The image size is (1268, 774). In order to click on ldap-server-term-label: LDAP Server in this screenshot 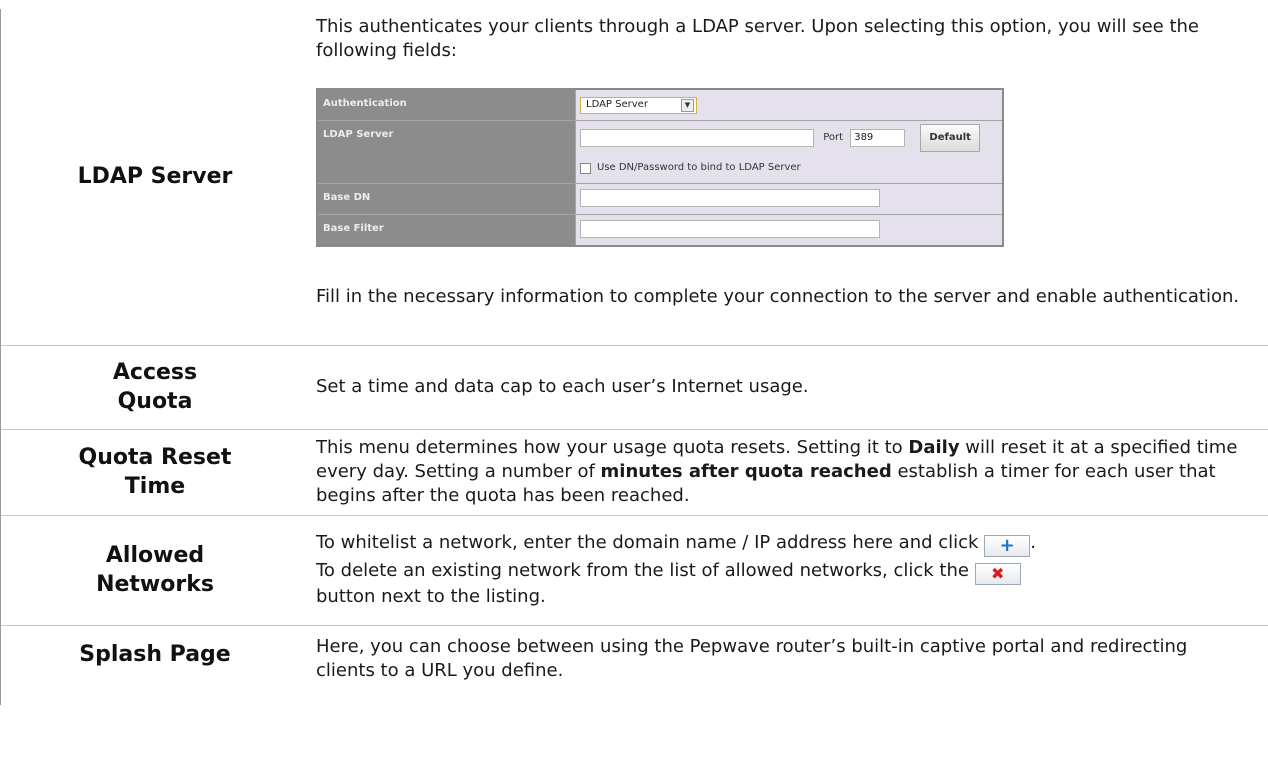, I will do `click(155, 177)`.